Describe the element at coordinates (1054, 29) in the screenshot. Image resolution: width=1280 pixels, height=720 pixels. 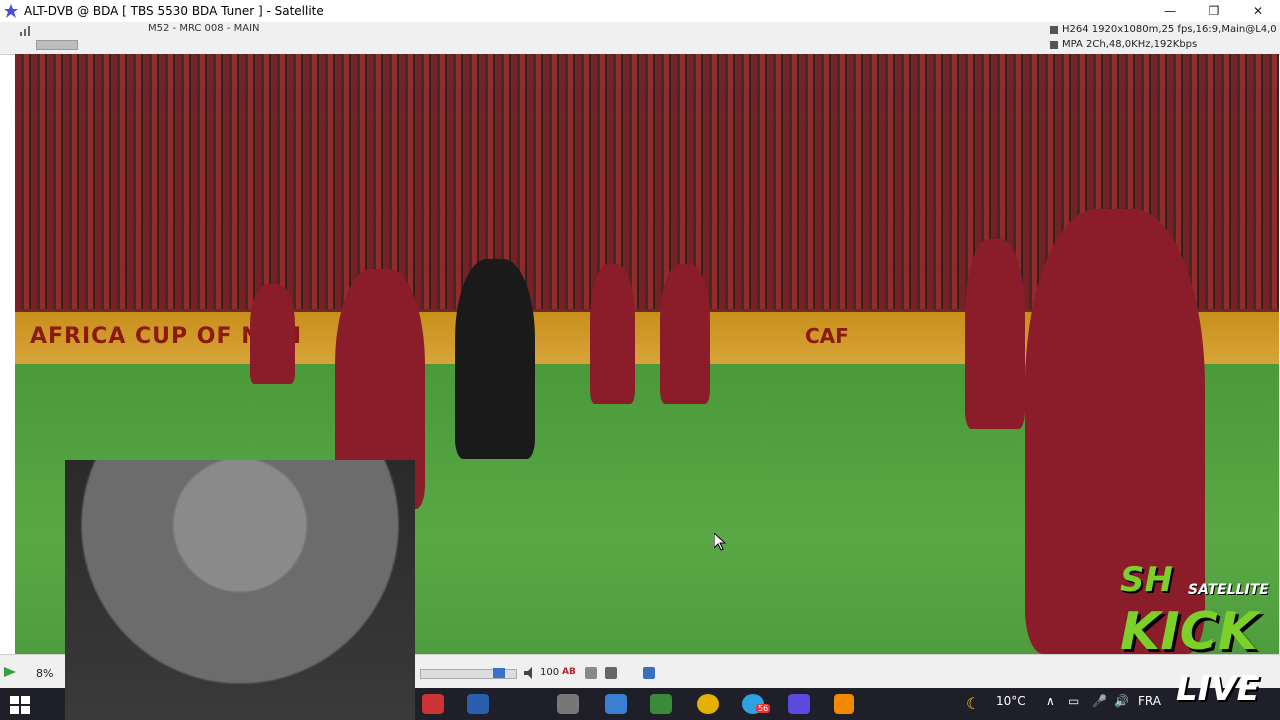
I see `video-format-icon` at that location.